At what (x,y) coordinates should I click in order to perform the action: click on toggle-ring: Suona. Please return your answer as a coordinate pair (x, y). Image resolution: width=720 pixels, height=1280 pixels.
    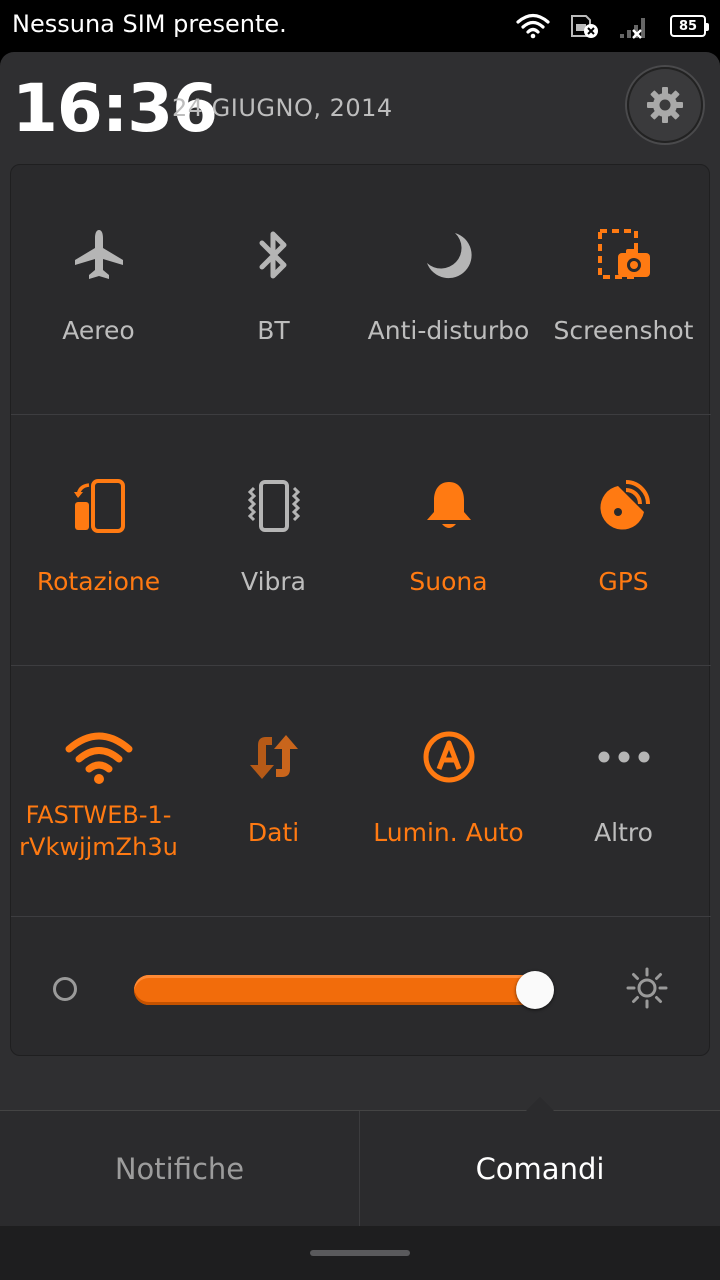
    Looking at the image, I should click on (448, 541).